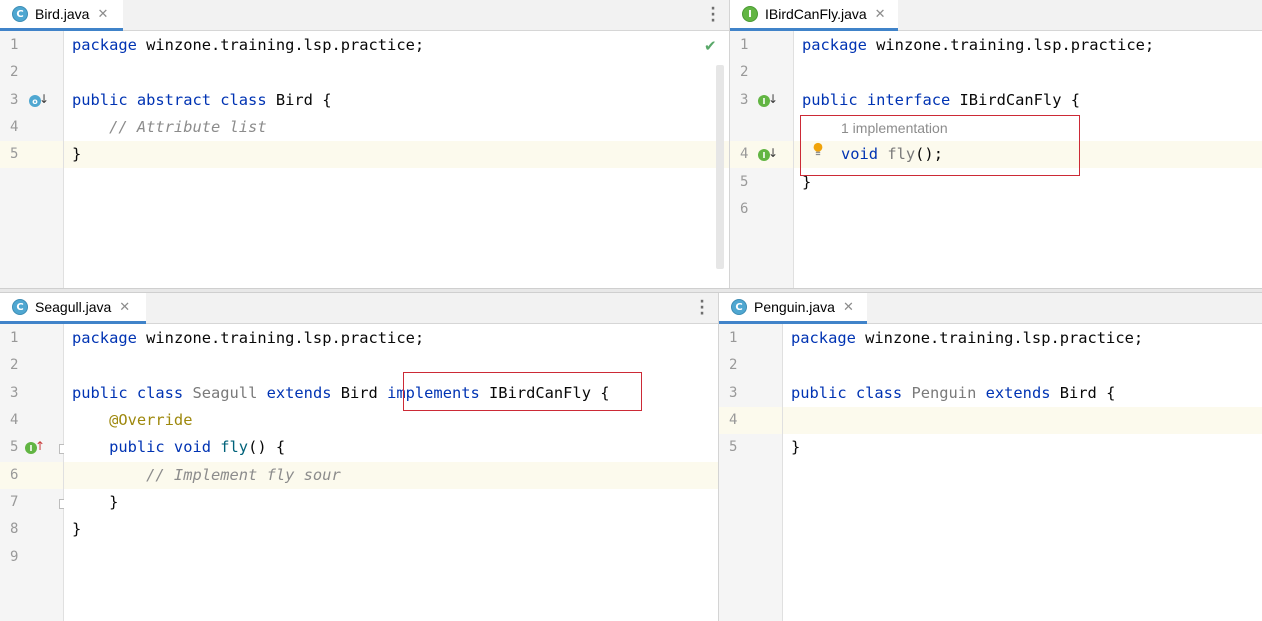 This screenshot has width=1262, height=621. What do you see at coordinates (14, 502) in the screenshot?
I see `line-number: 7` at bounding box center [14, 502].